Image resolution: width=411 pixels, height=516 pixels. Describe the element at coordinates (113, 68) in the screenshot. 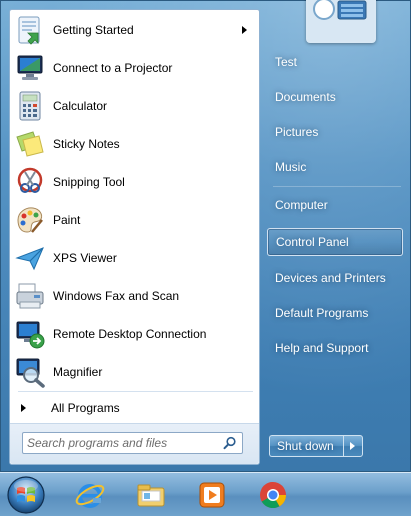

I see `program-label: Connect to a Projector` at that location.